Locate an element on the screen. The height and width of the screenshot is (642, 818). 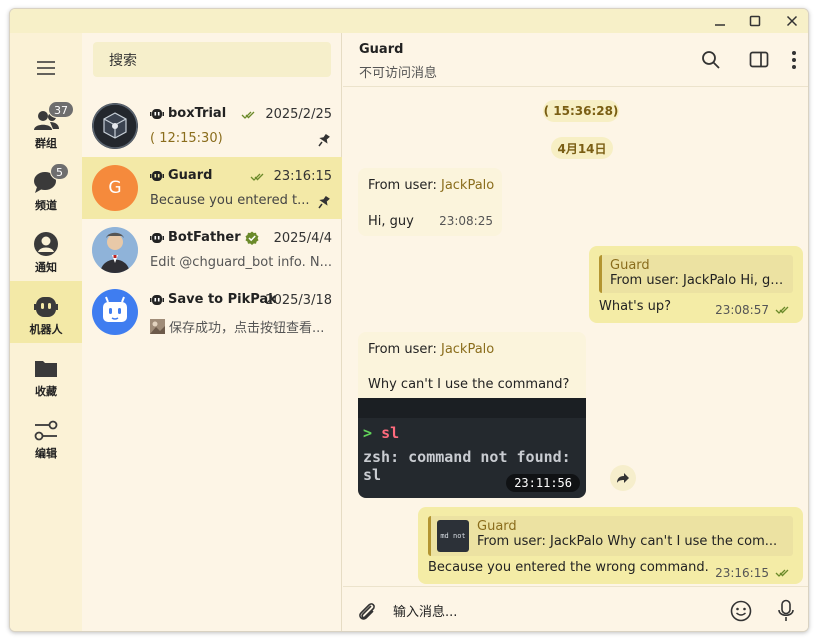
avatar: G is located at coordinates (115, 188).